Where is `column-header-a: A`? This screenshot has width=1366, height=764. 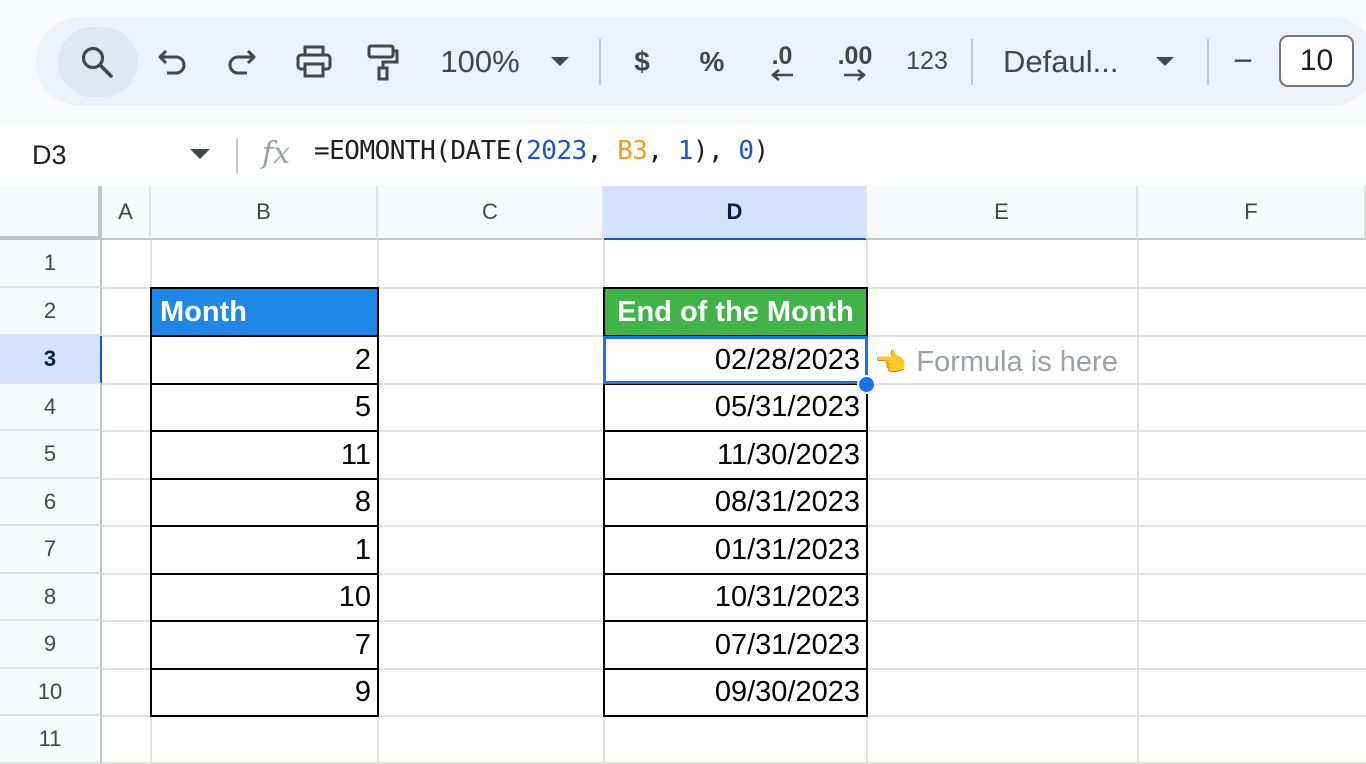
column-header-a: A is located at coordinates (126, 213).